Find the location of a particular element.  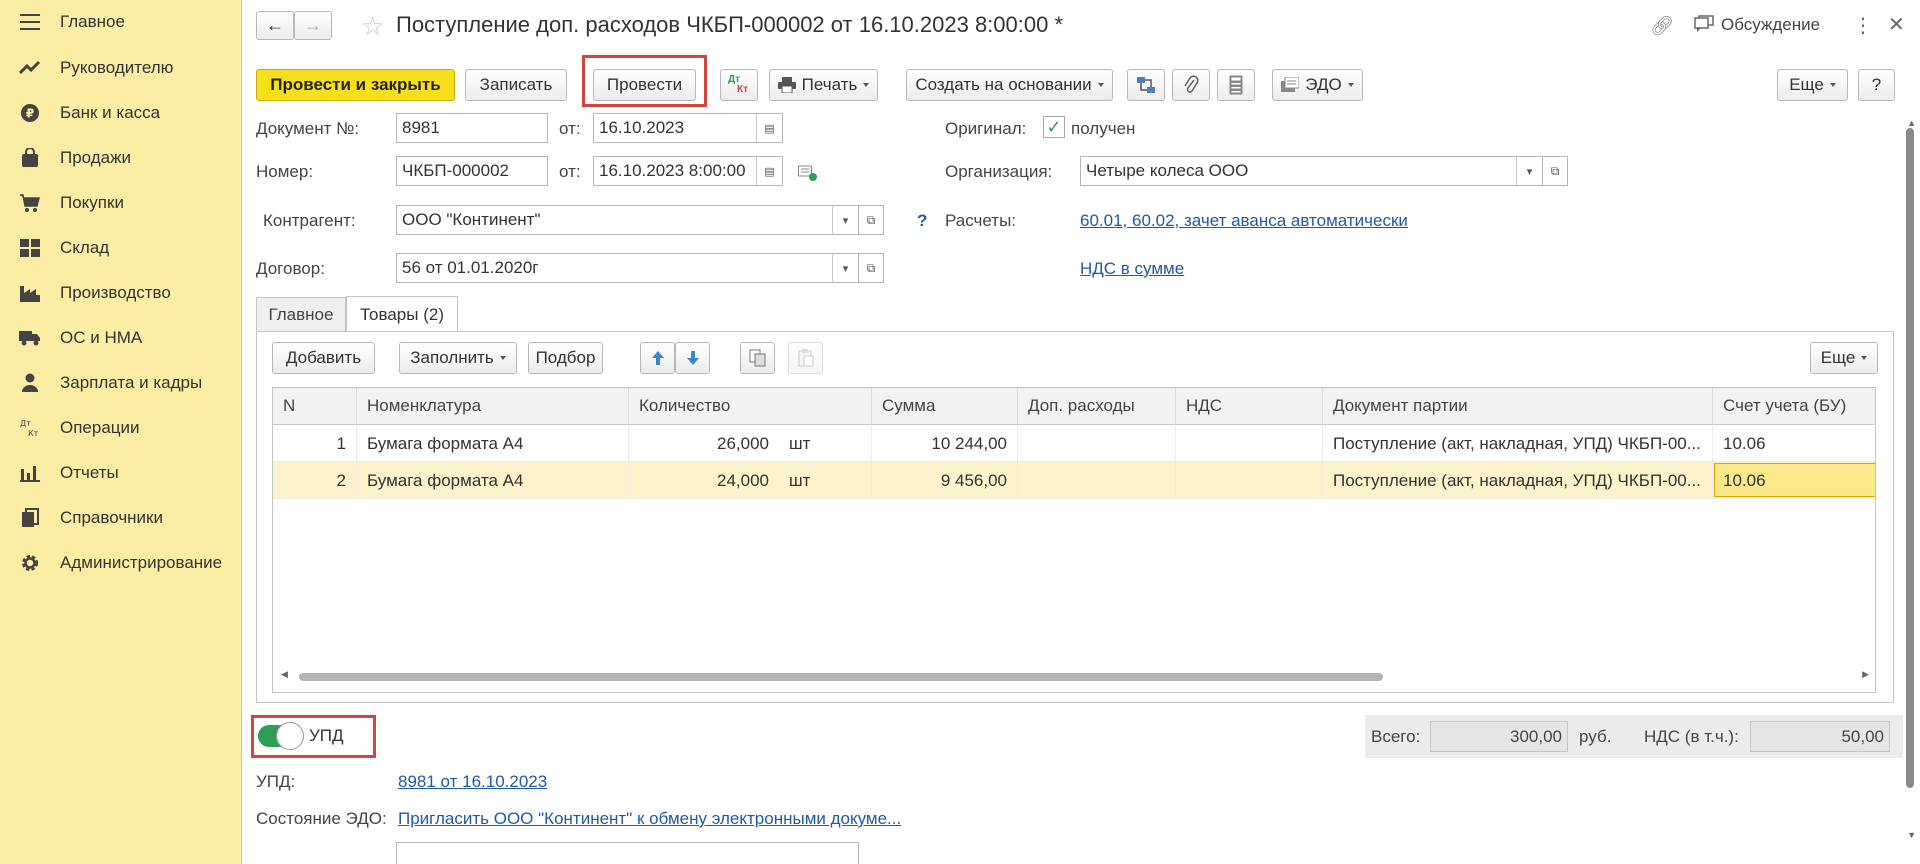

column-header-item: Номенклатура is located at coordinates (493, 406).